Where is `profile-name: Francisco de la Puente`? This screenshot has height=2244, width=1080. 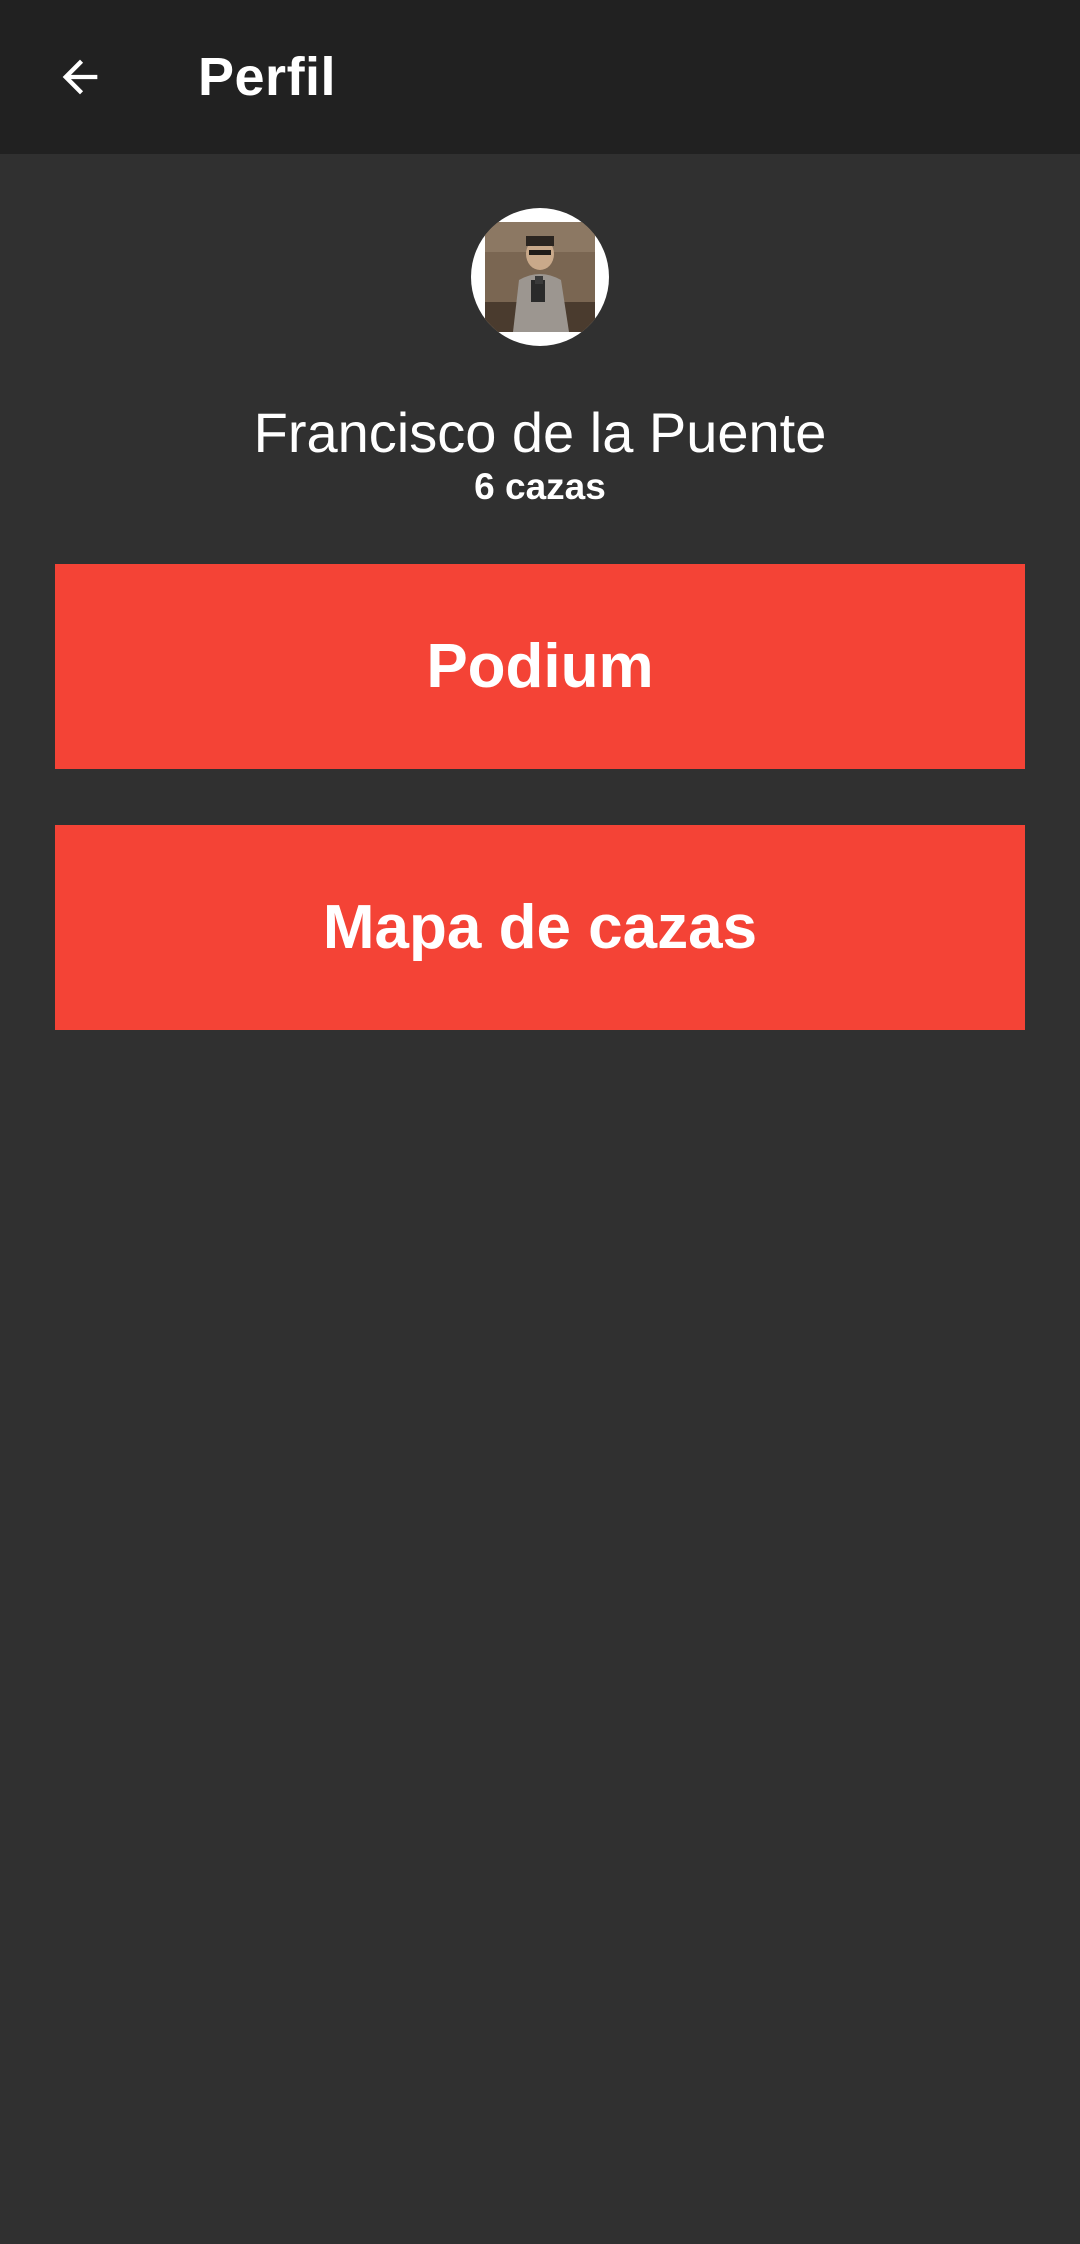
profile-name: Francisco de la Puente is located at coordinates (540, 432).